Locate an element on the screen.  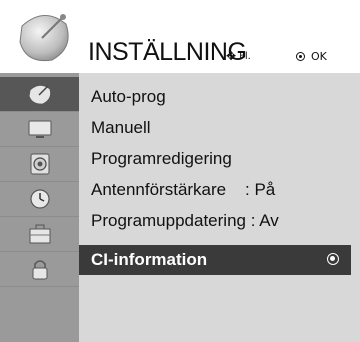
sidebar-item-option is located at coordinates (39, 234).